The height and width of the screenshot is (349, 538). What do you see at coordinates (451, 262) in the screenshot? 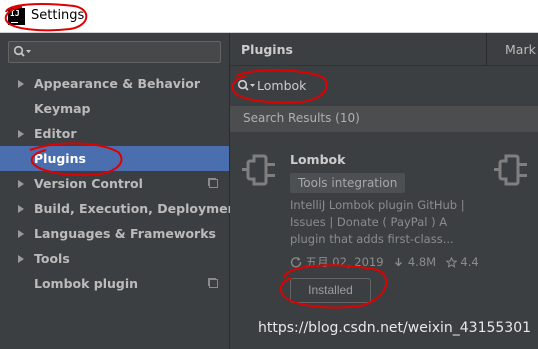
I see `star-icon` at bounding box center [451, 262].